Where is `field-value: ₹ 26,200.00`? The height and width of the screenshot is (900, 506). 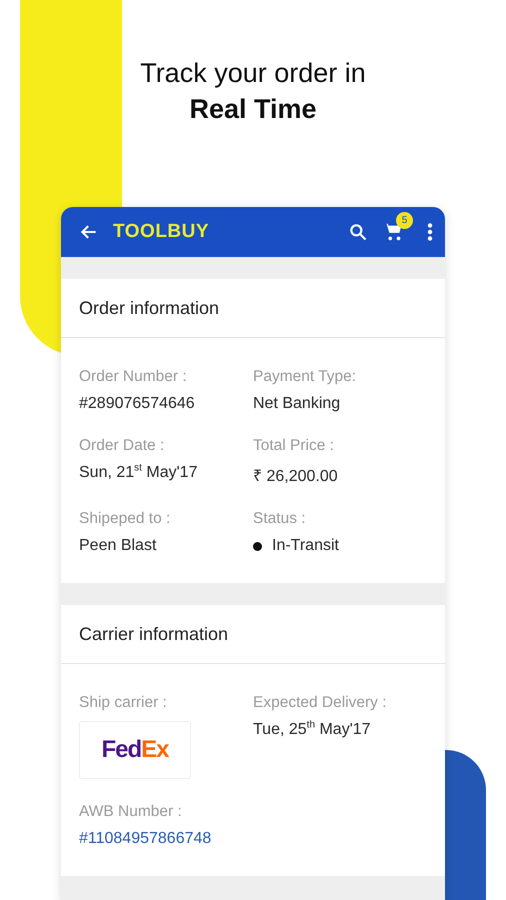
field-value: ₹ 26,200.00 is located at coordinates (296, 476).